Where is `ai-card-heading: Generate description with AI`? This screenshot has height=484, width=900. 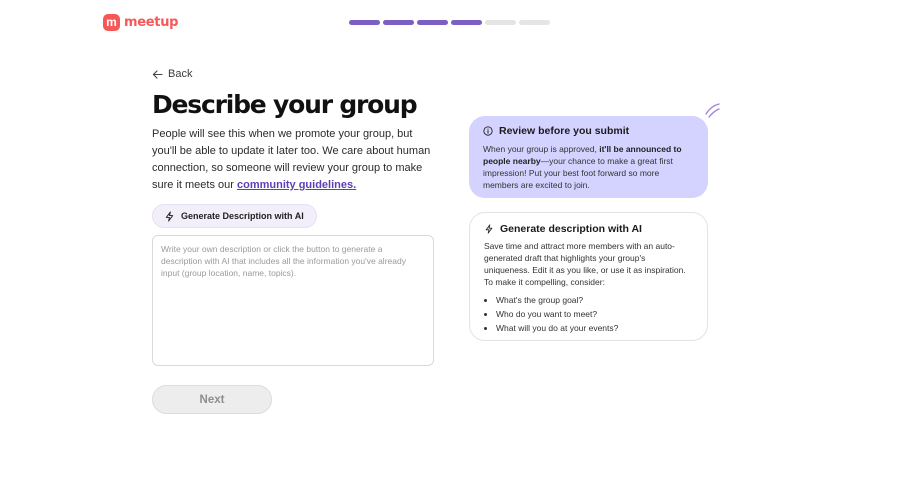 ai-card-heading: Generate description with AI is located at coordinates (588, 229).